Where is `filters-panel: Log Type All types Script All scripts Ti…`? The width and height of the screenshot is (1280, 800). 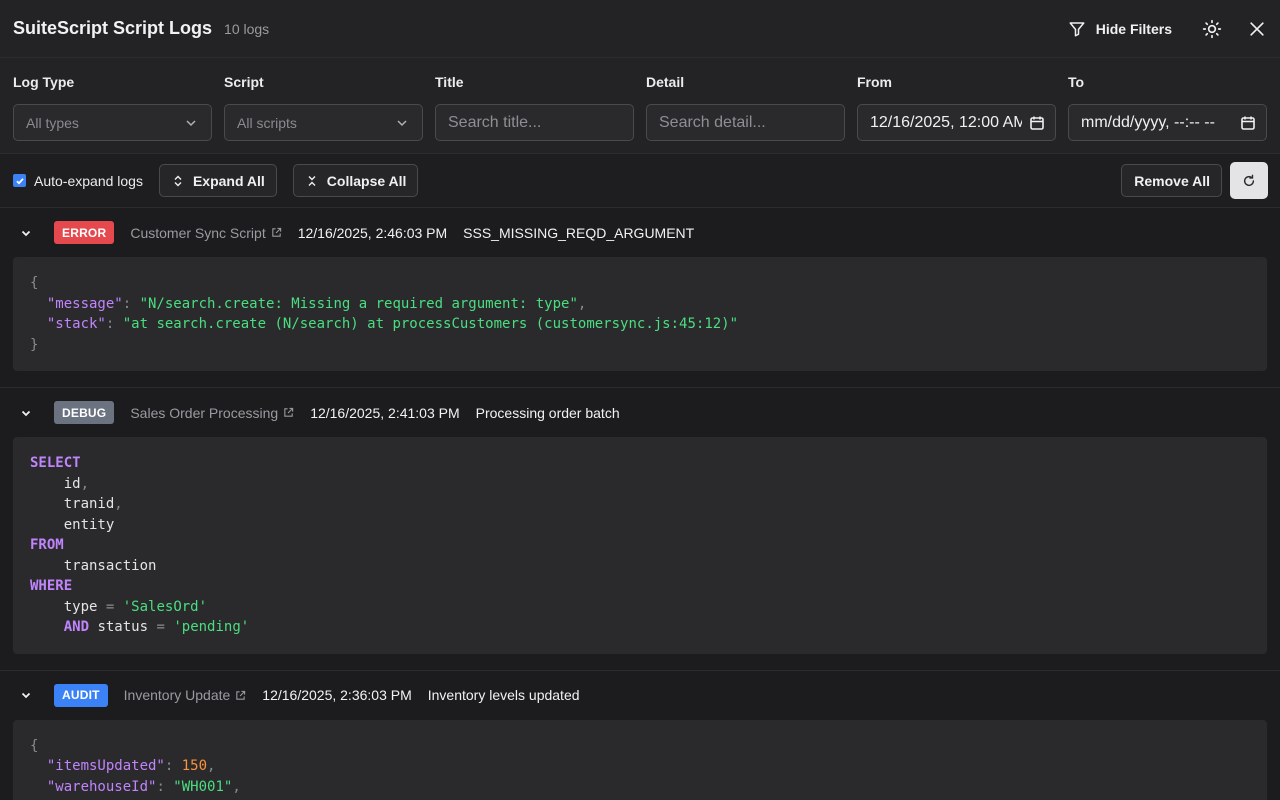 filters-panel: Log Type All types Script All scripts Ti… is located at coordinates (640, 106).